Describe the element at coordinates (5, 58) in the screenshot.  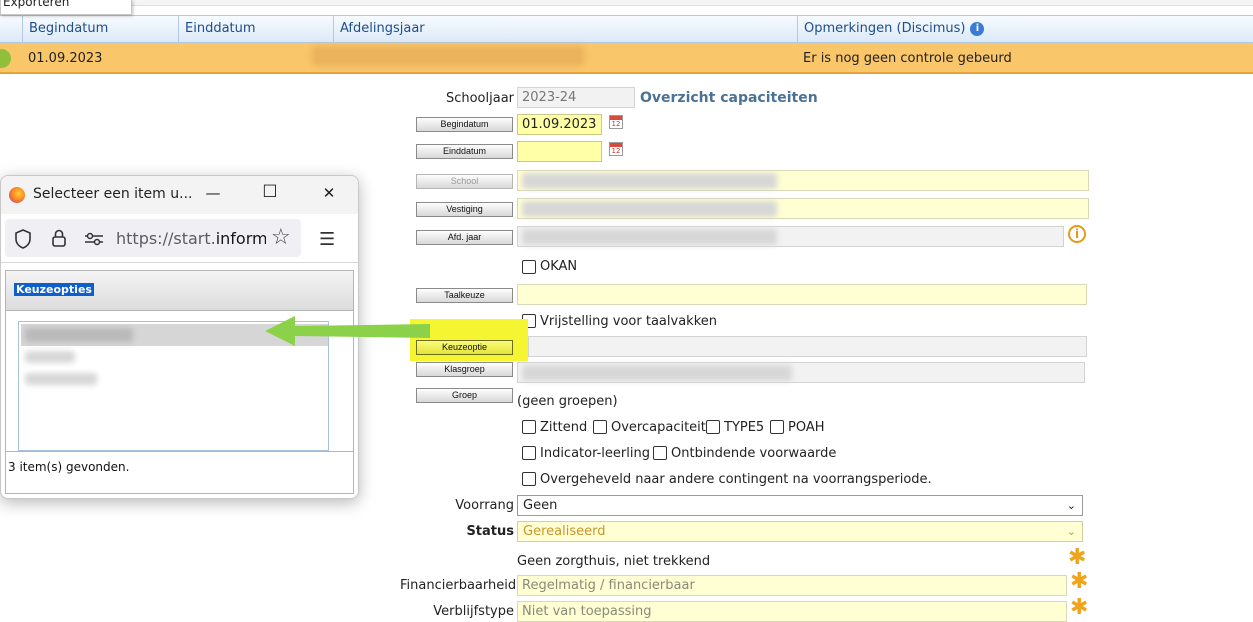
I see `status-dot-icon` at that location.